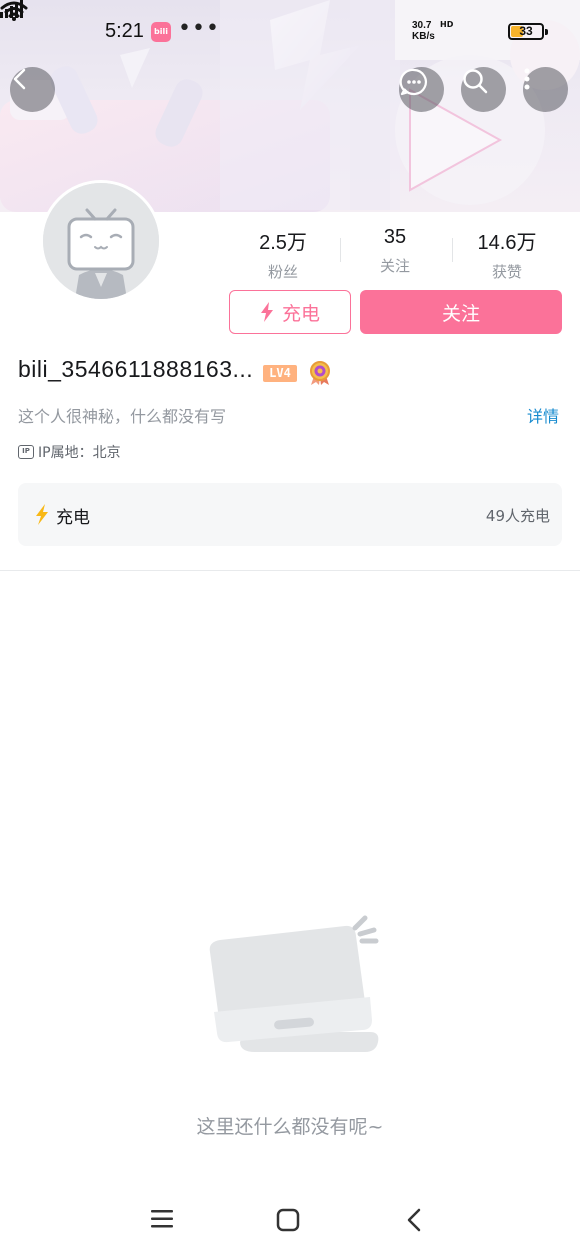 This screenshot has width=580, height=1257. What do you see at coordinates (283, 243) in the screenshot?
I see `stat-fans-value: 2.5万` at bounding box center [283, 243].